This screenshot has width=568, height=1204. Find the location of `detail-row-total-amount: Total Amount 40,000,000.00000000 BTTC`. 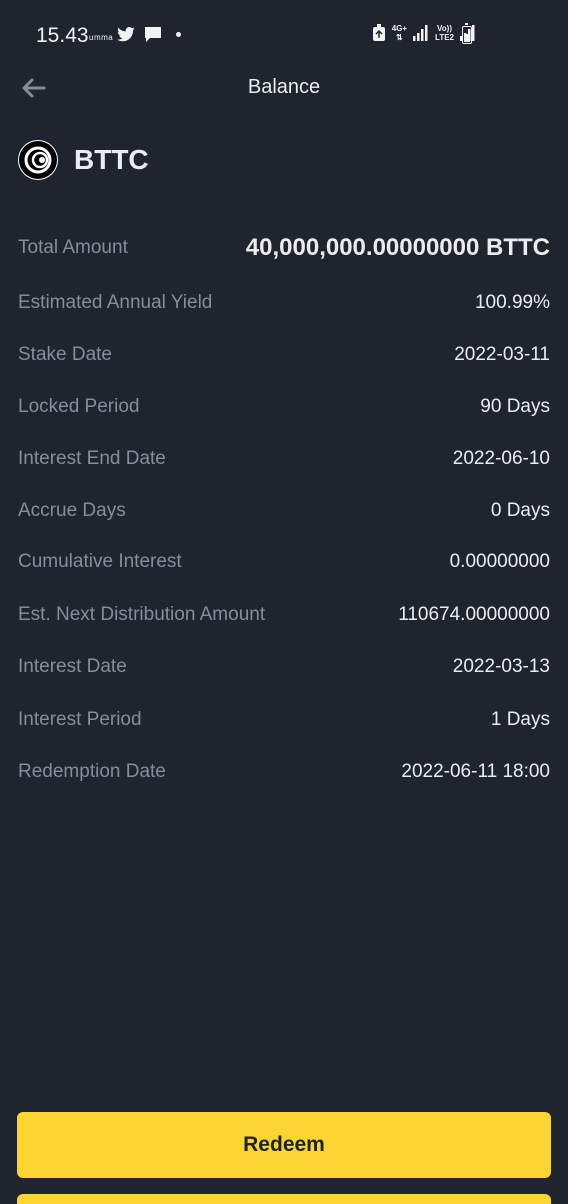

detail-row-total-amount: Total Amount 40,000,000.00000000 BTTC is located at coordinates (284, 248).